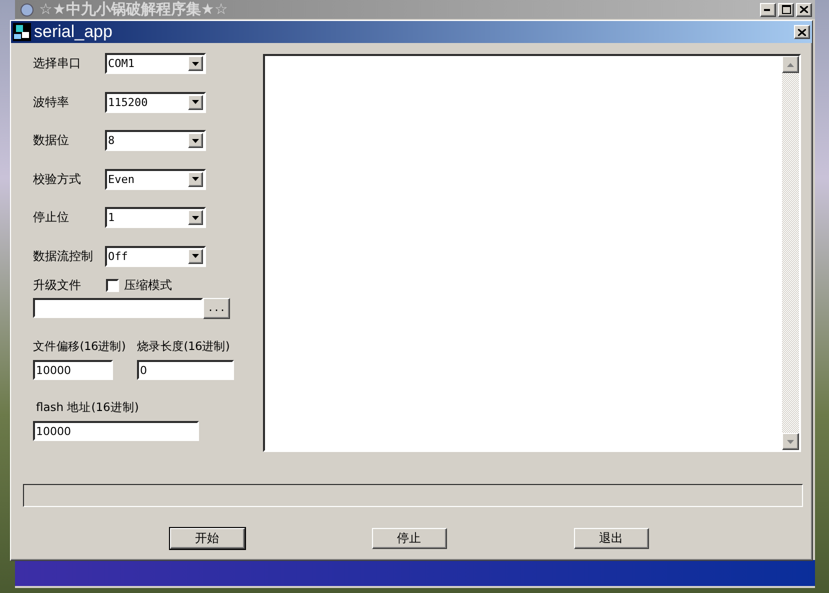  What do you see at coordinates (51, 217) in the screenshot?
I see `setting-label: 停止位` at bounding box center [51, 217].